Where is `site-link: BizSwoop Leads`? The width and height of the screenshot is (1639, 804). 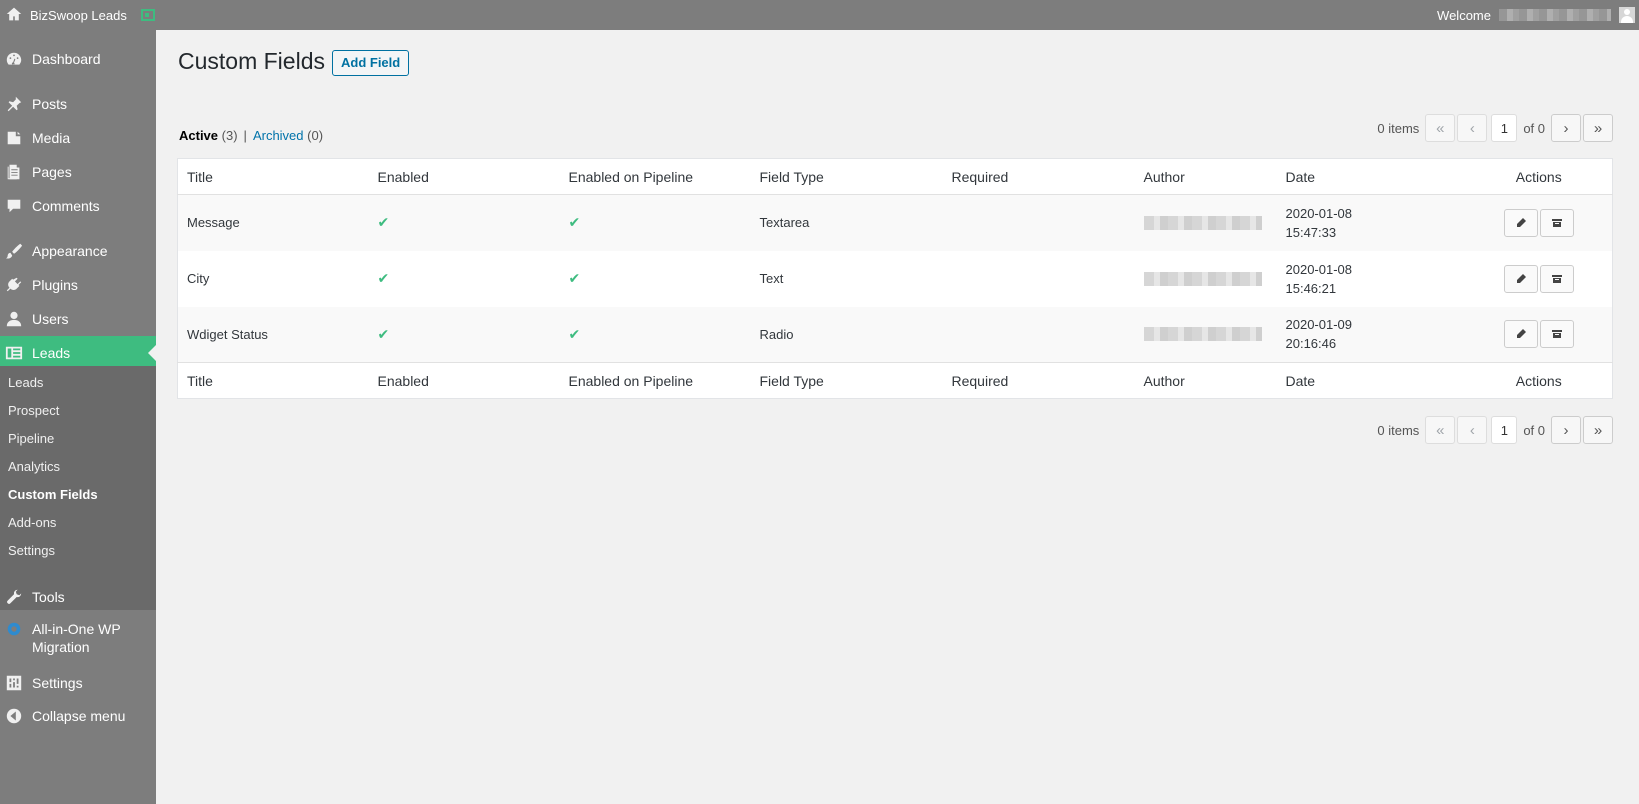 site-link: BizSwoop Leads is located at coordinates (63, 15).